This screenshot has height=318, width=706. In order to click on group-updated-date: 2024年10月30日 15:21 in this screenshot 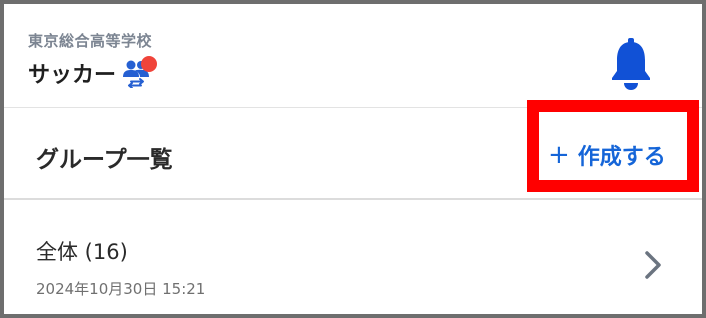, I will do `click(121, 289)`.